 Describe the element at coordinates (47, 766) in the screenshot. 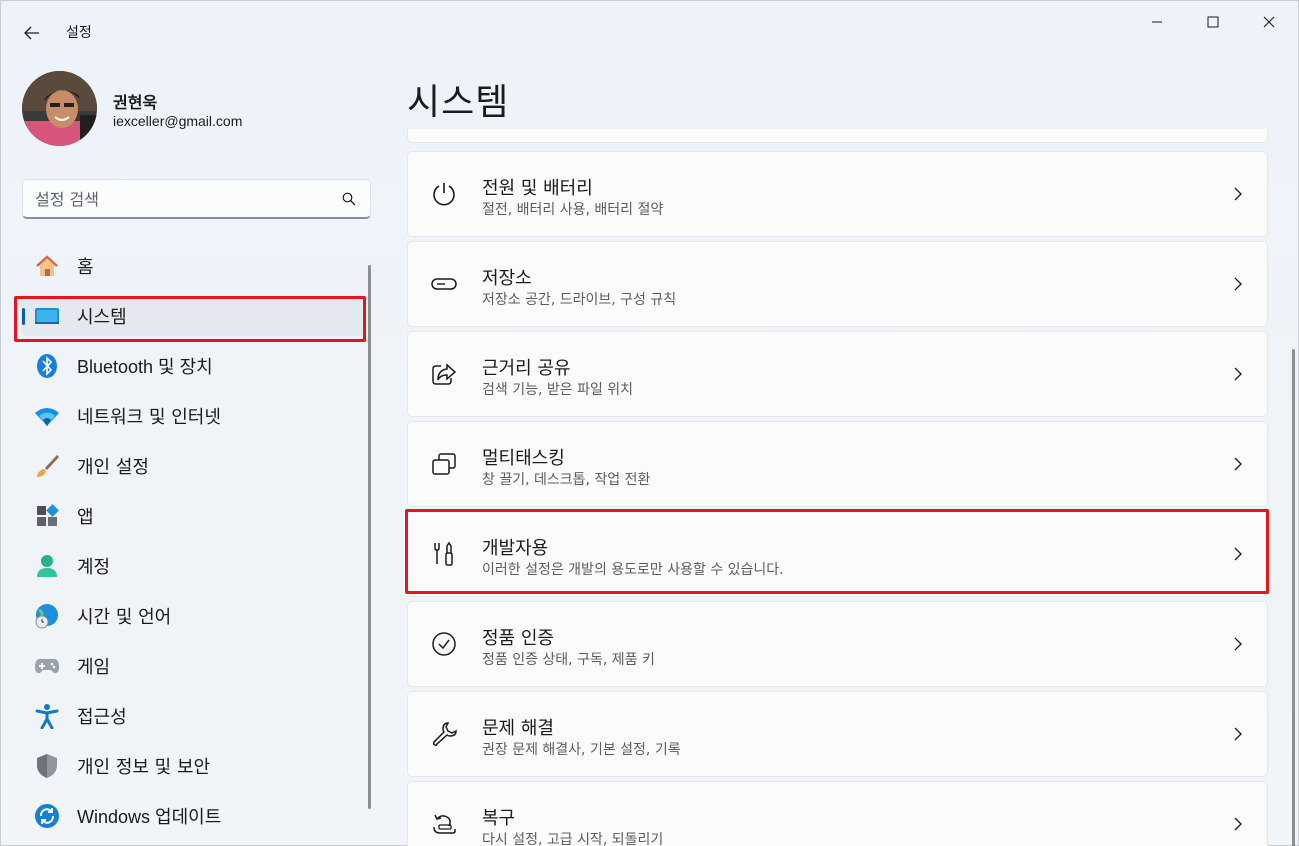

I see `shield-icon` at that location.